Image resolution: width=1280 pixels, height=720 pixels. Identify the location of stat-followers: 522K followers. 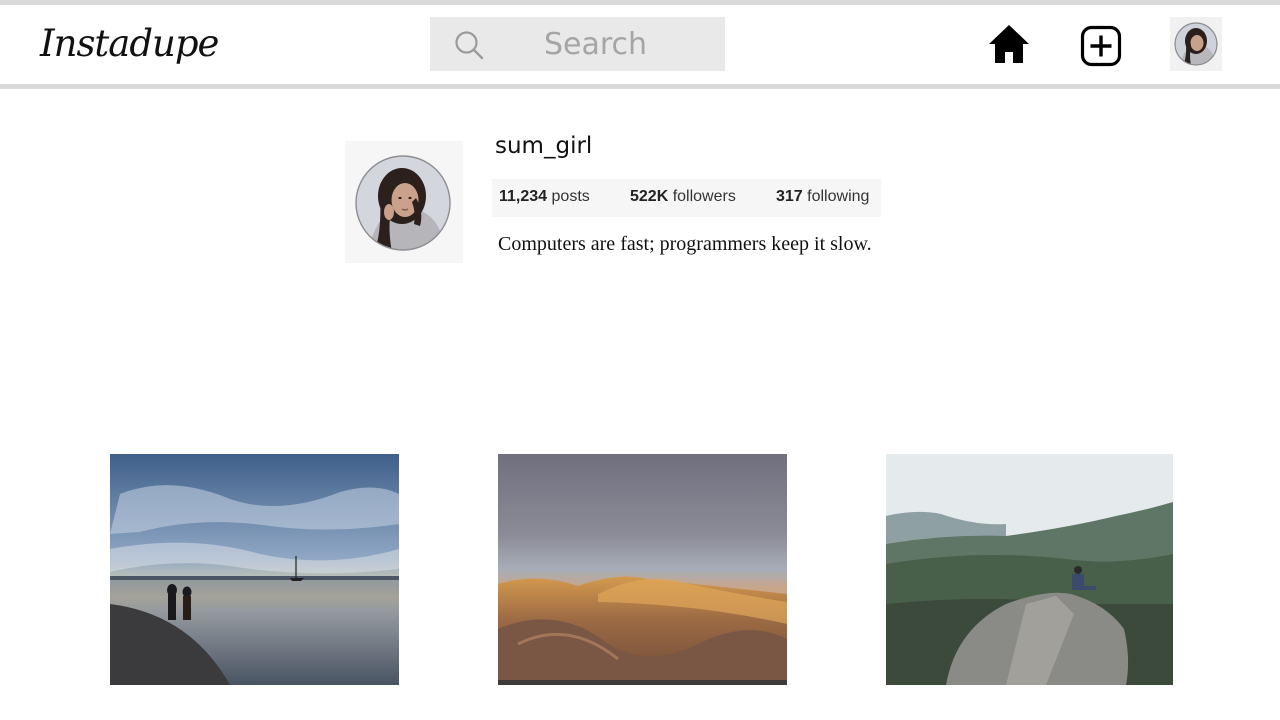
(683, 197).